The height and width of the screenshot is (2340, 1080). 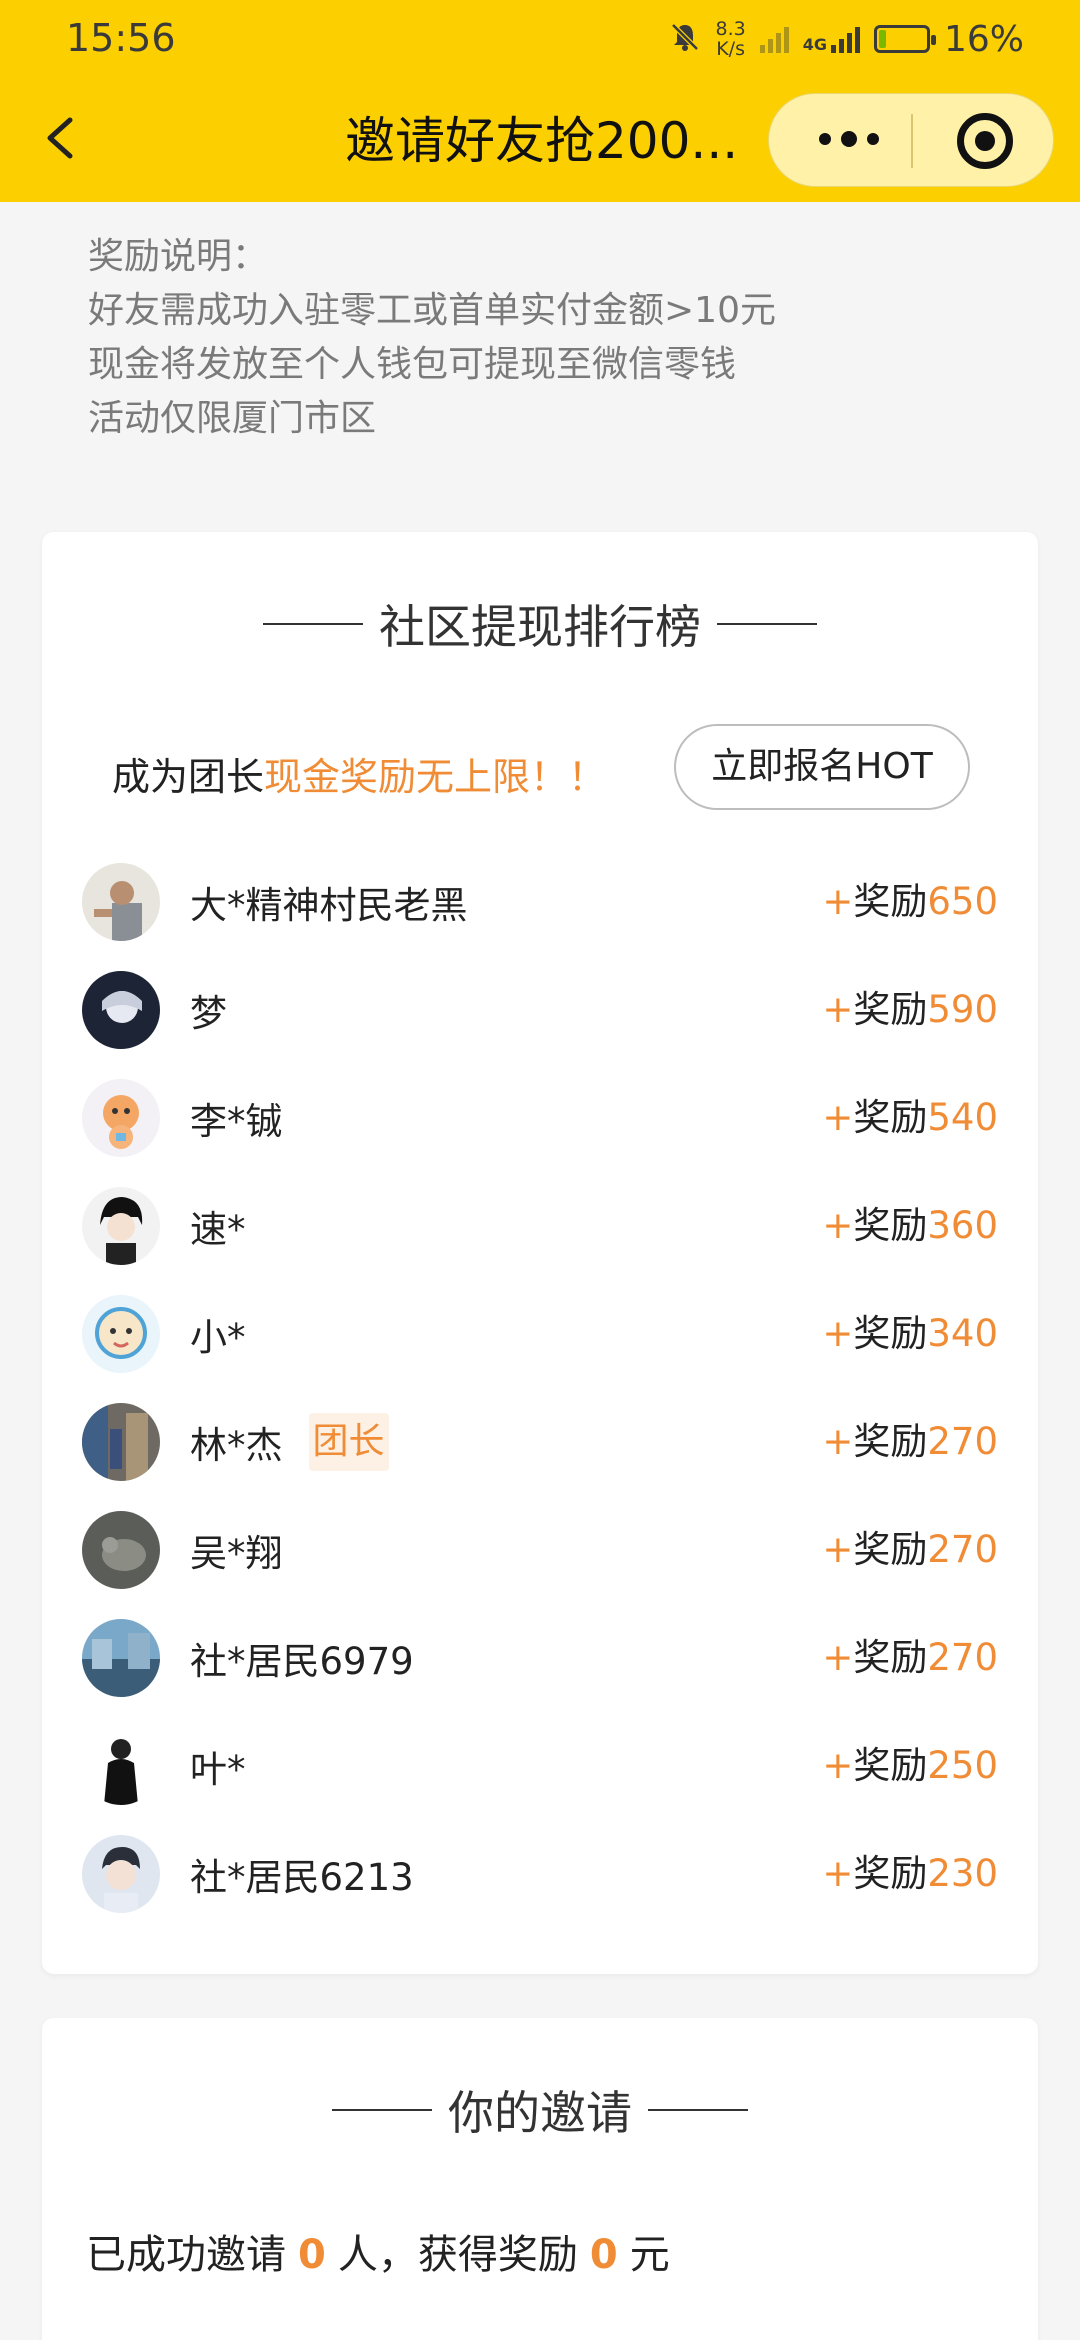 What do you see at coordinates (825, 139) in the screenshot?
I see `more-dots-icon` at bounding box center [825, 139].